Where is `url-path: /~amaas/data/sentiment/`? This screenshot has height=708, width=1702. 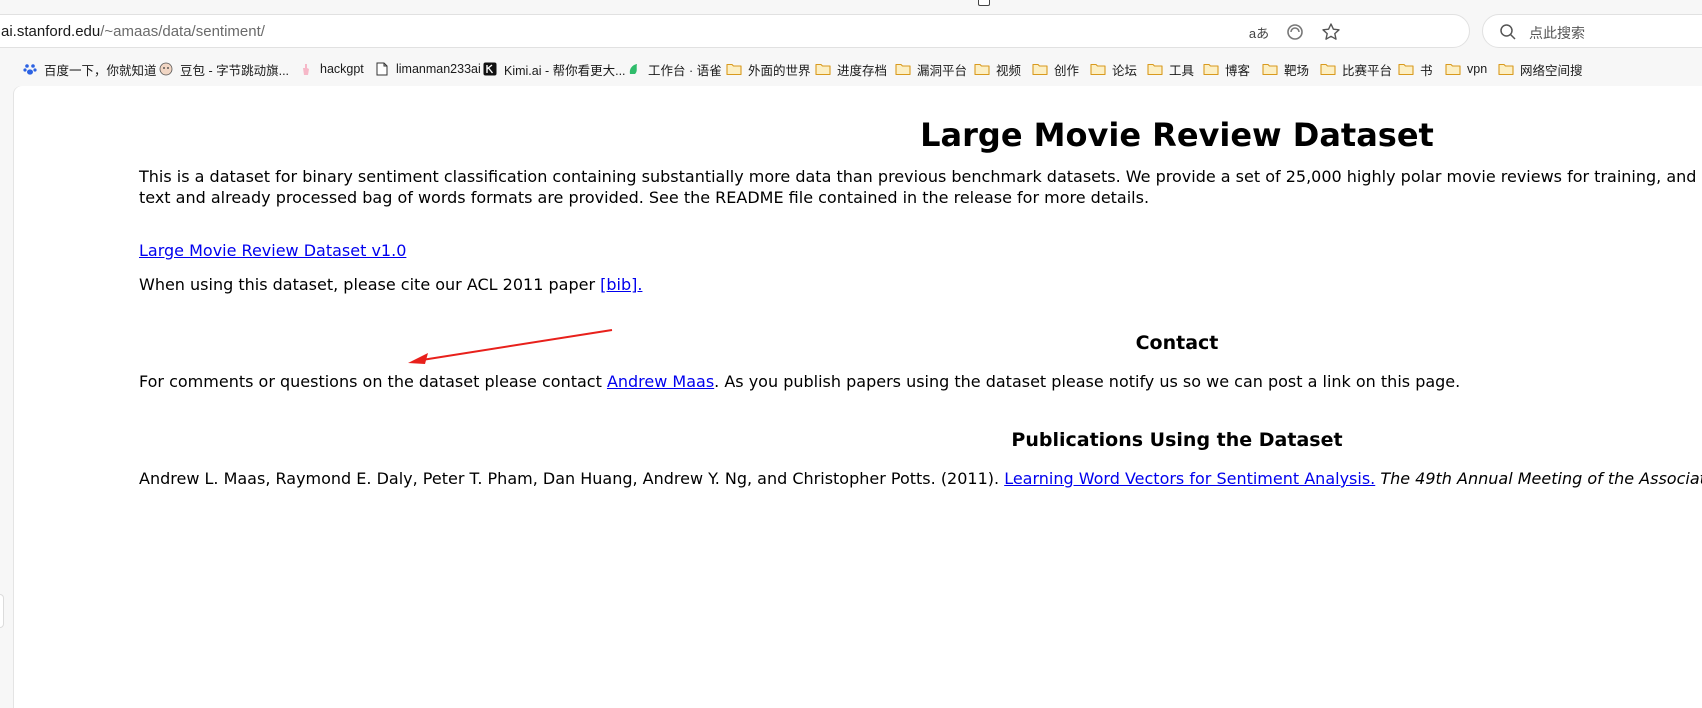
url-path: /~amaas/data/sentiment/ is located at coordinates (182, 31).